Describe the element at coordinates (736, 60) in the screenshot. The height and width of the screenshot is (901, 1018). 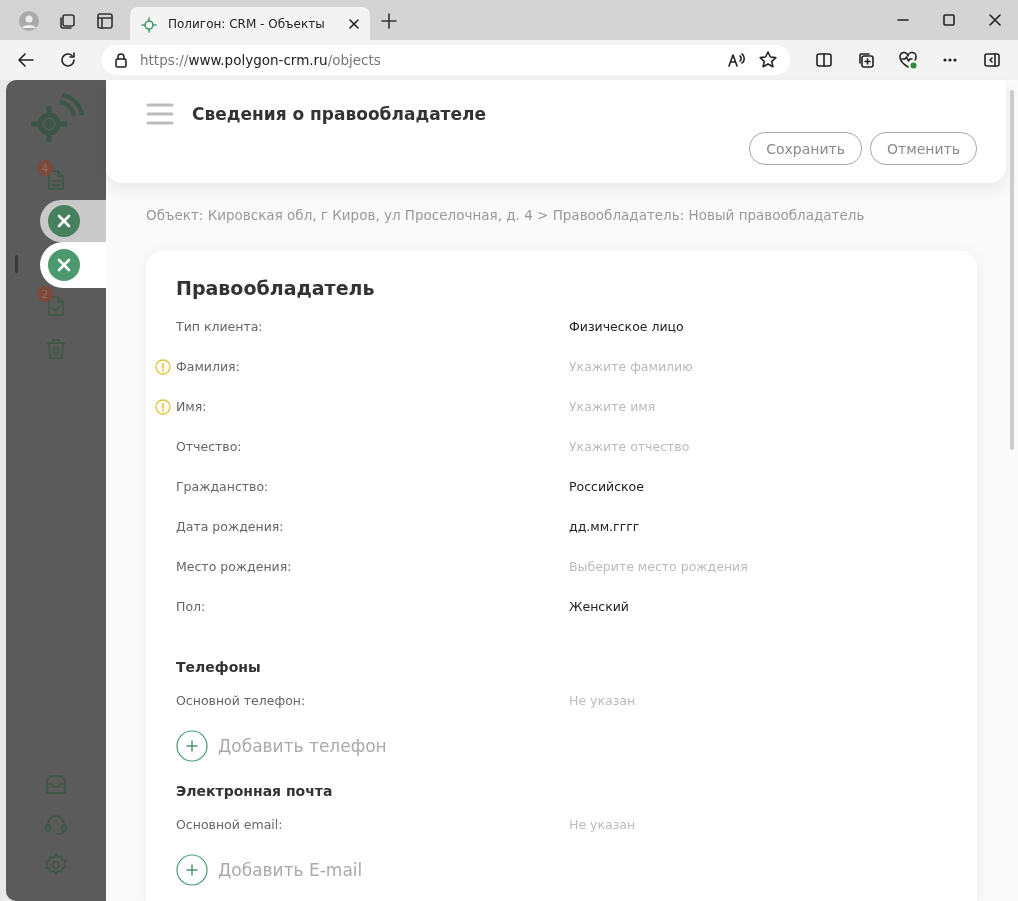
I see `read-aloud-icon` at that location.